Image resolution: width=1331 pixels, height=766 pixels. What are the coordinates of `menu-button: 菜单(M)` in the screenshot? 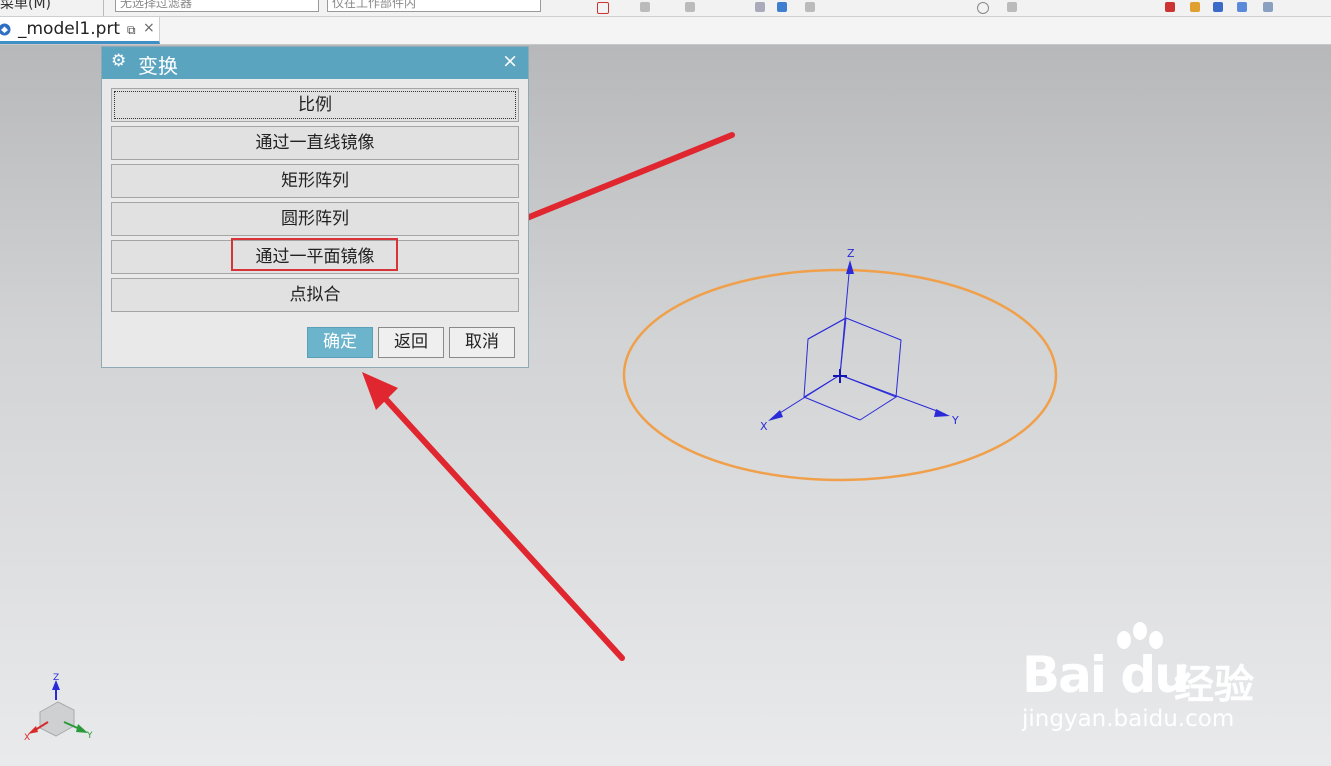 It's located at (25, 6).